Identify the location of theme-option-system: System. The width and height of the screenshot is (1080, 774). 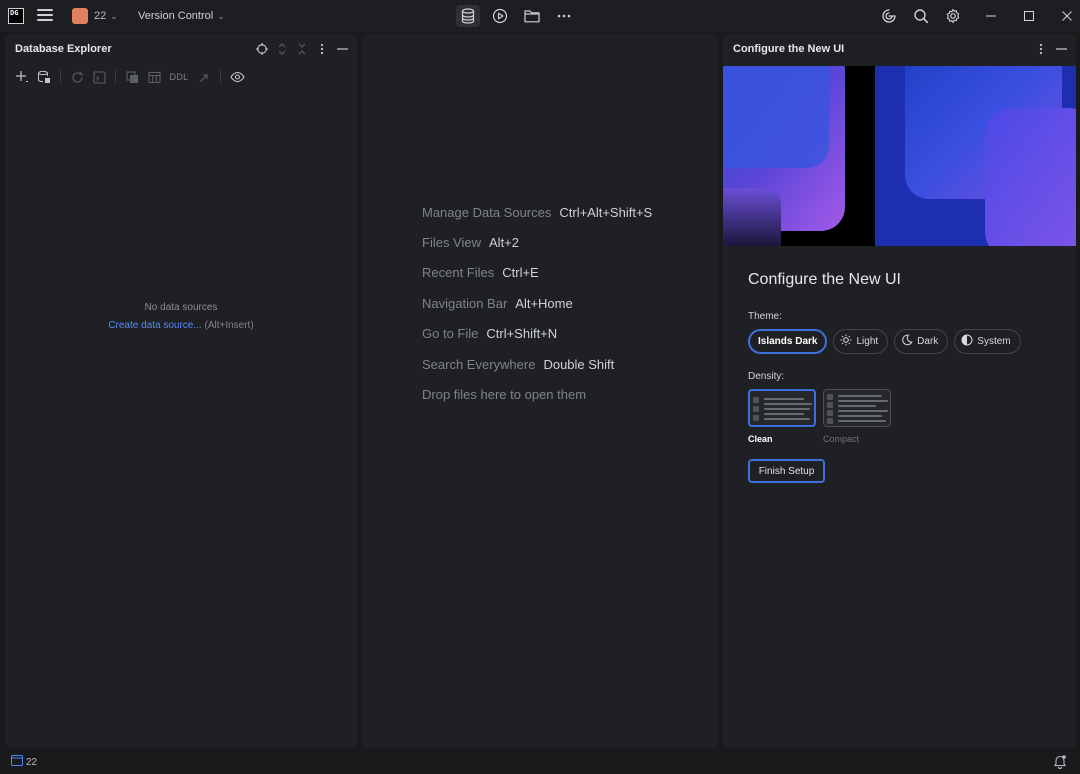
(987, 341).